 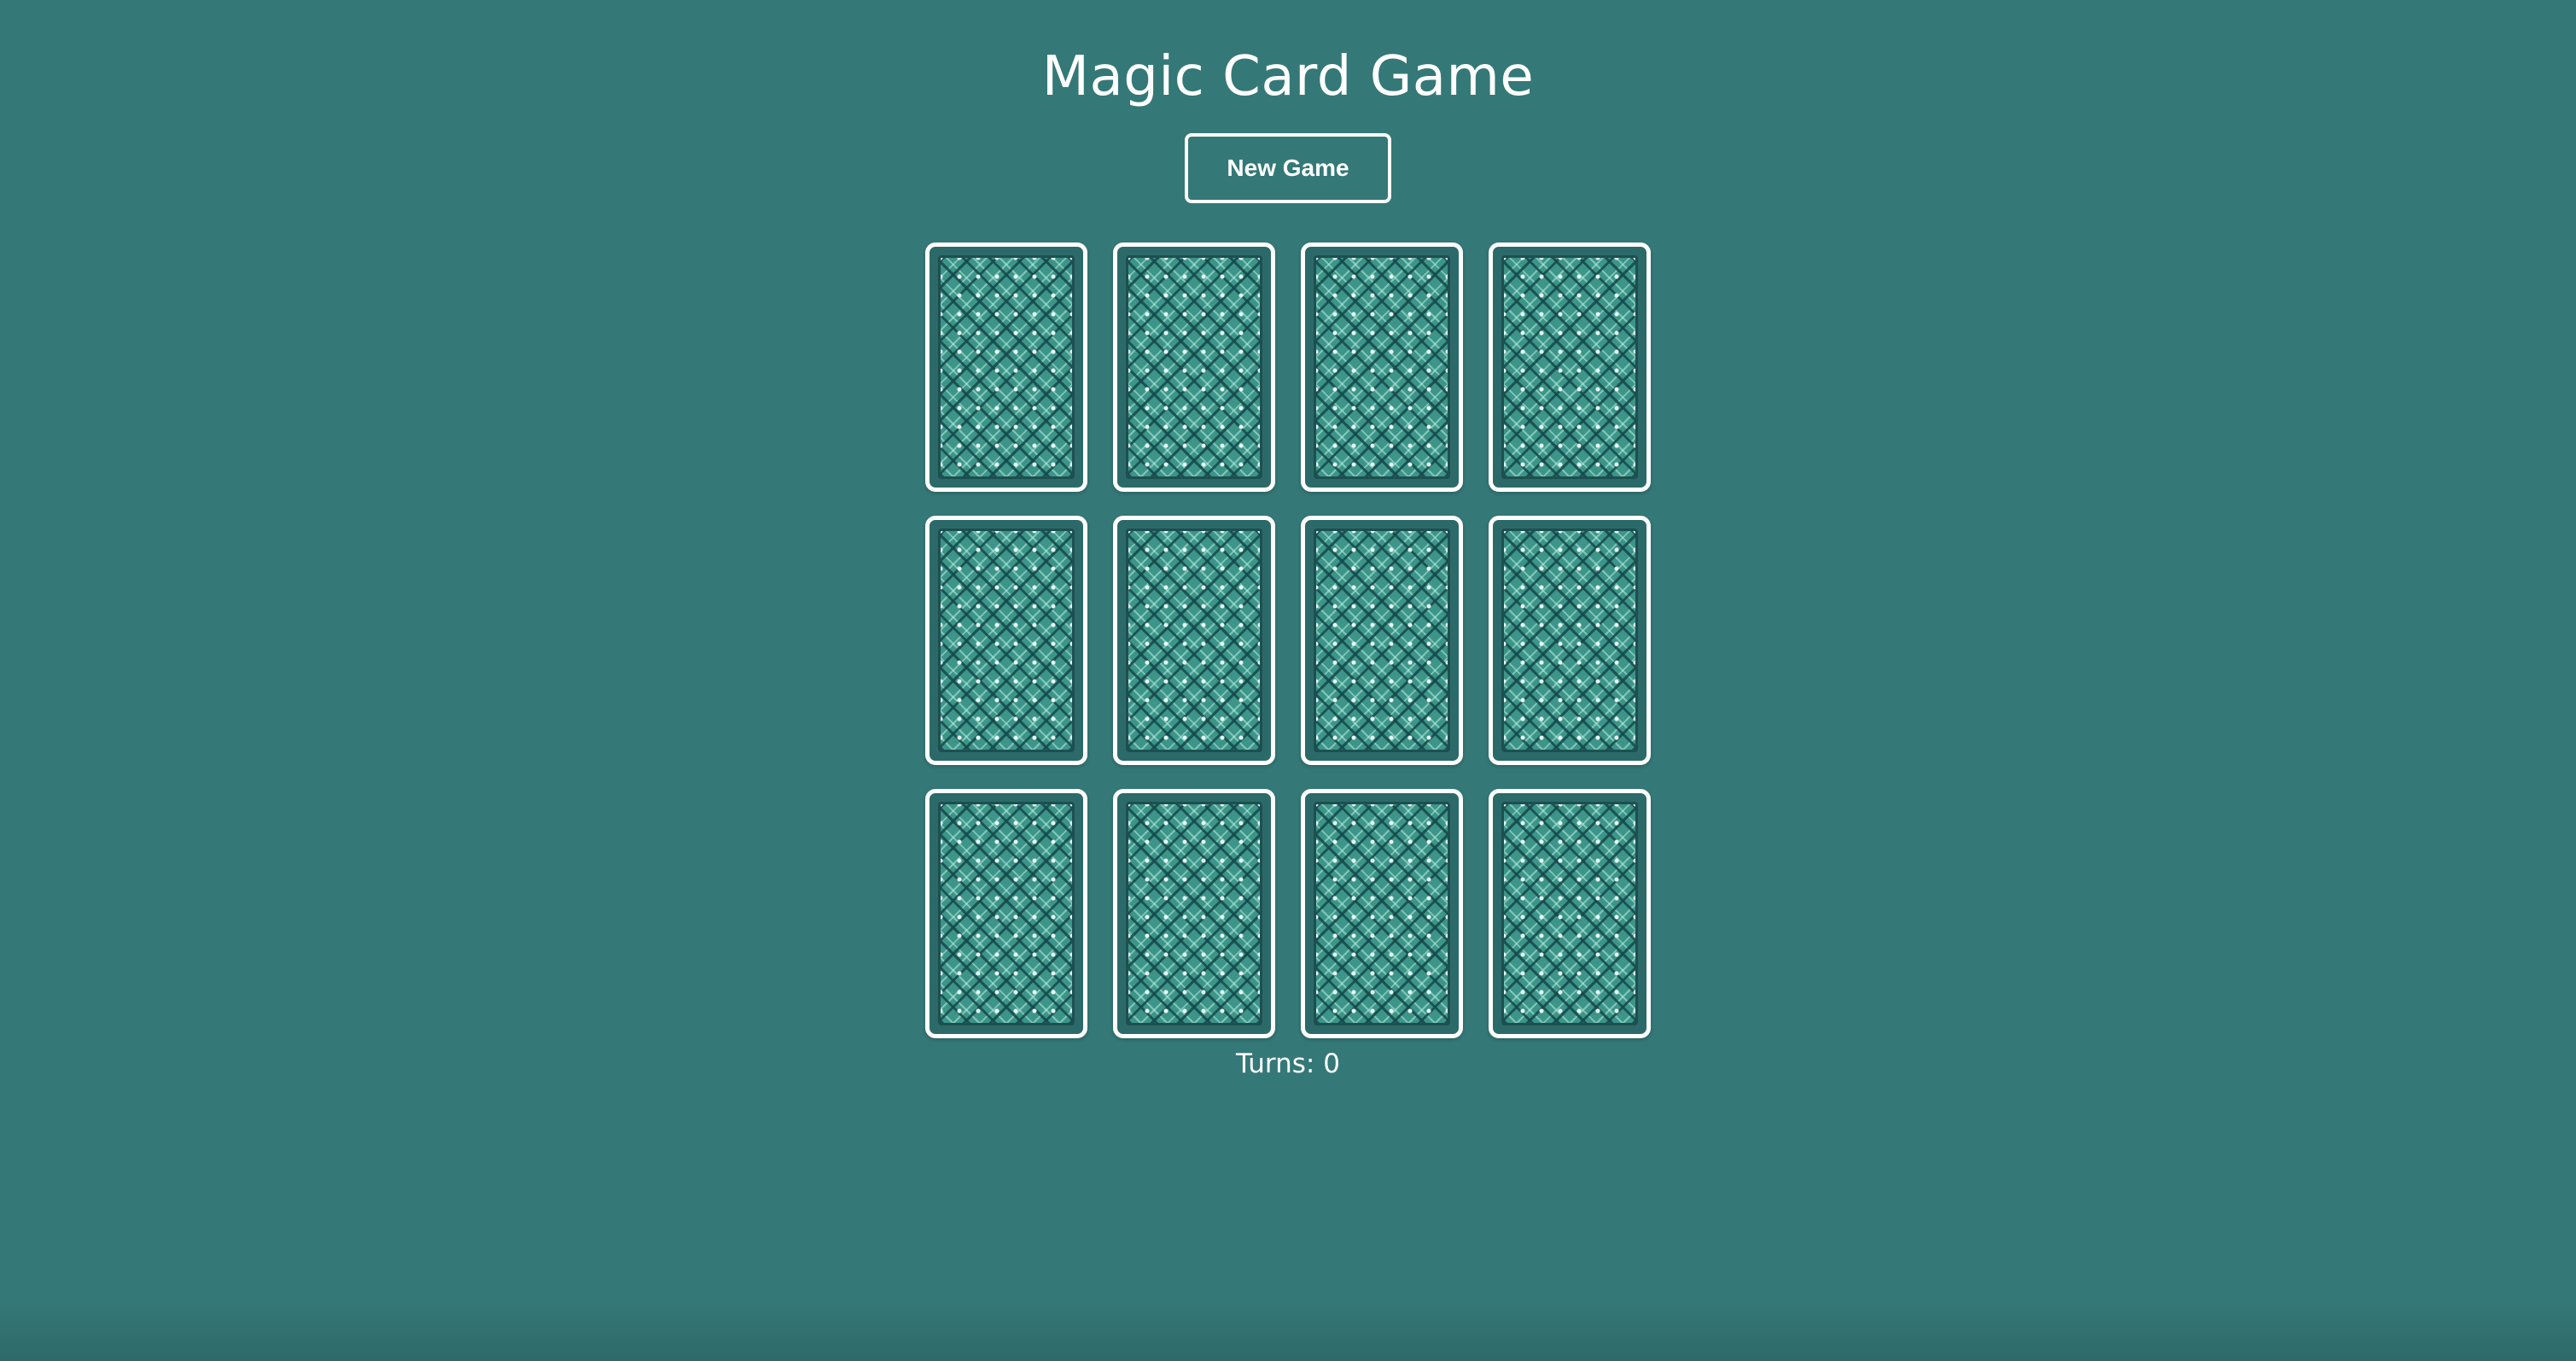 I want to click on turns-label: Turns:, so click(x=1275, y=1063).